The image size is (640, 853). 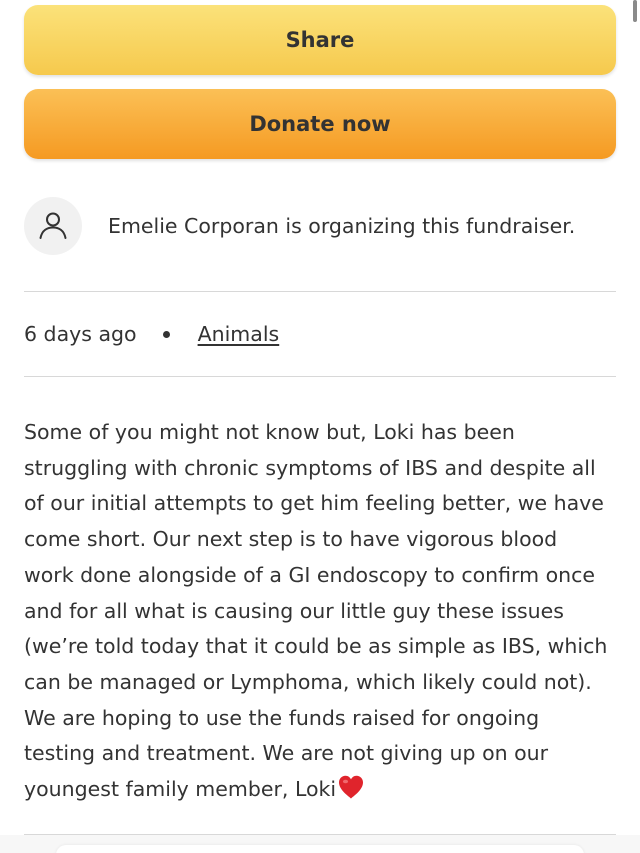 I want to click on user-icon, so click(x=53, y=225).